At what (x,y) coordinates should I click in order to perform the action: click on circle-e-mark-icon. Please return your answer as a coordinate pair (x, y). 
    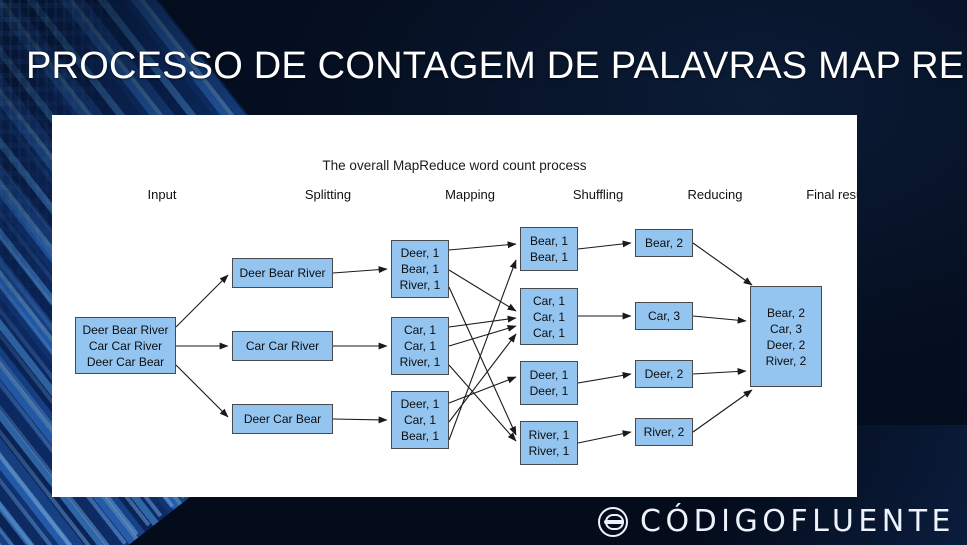
    Looking at the image, I should click on (613, 521).